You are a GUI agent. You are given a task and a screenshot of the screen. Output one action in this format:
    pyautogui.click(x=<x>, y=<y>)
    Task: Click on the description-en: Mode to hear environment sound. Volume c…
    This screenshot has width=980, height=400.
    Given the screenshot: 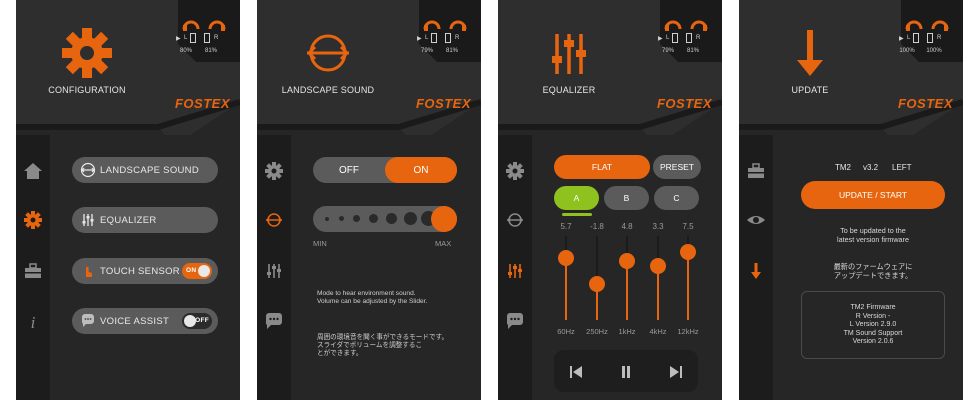 What is the action you would take?
    pyautogui.click(x=372, y=298)
    